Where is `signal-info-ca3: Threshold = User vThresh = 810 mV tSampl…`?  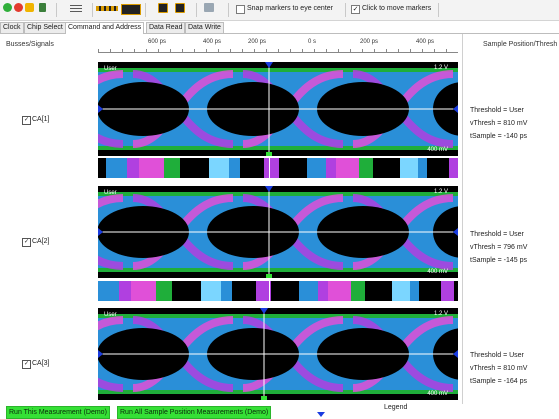 signal-info-ca3: Threshold = User vThresh = 810 mV tSampl… is located at coordinates (498, 368).